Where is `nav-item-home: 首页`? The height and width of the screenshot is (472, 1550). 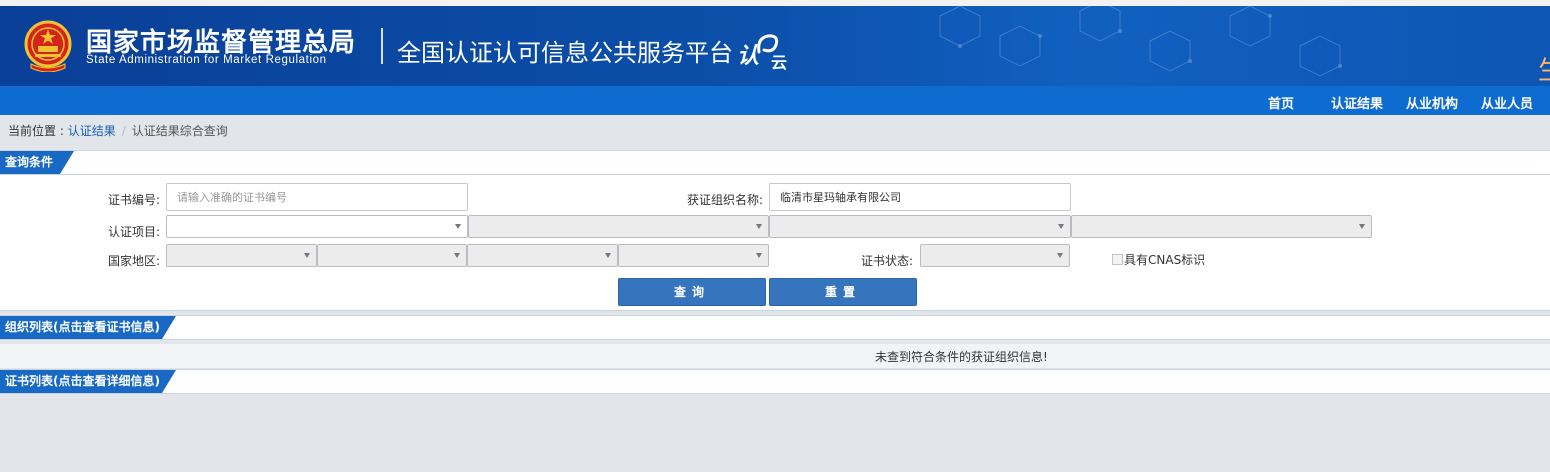
nav-item-home: 首页 is located at coordinates (1281, 102).